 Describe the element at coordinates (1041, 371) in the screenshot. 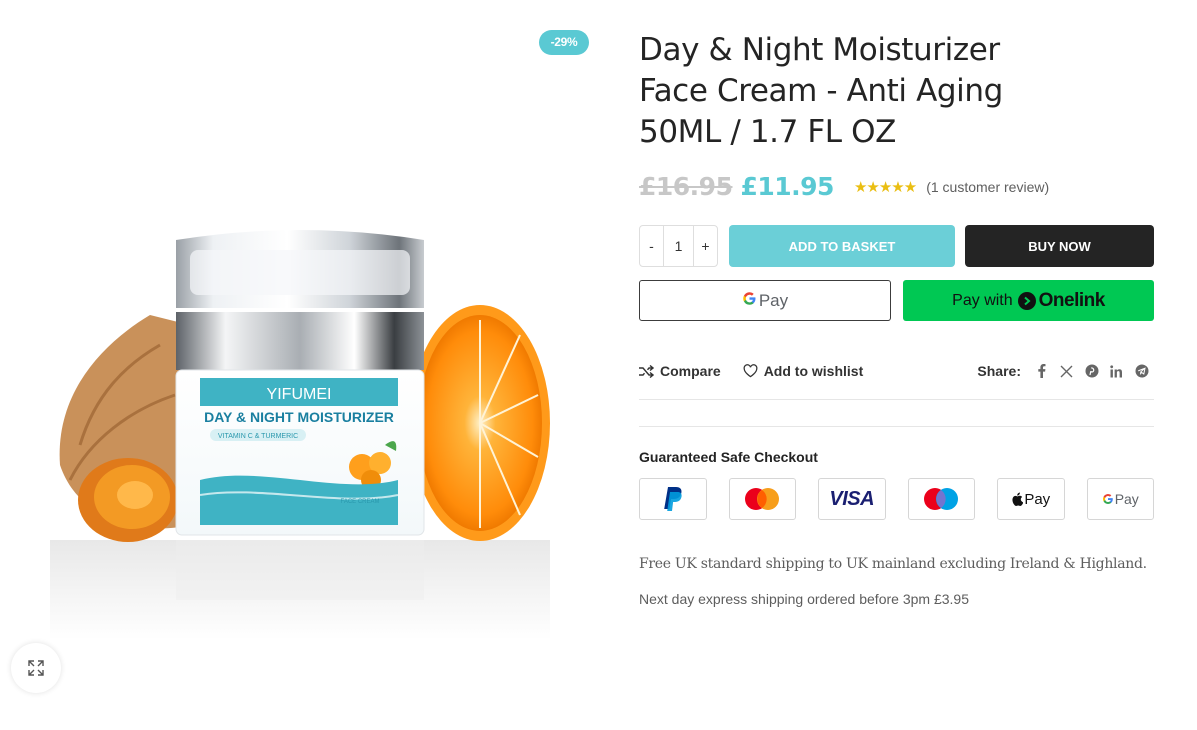

I see `facebook-icon` at that location.